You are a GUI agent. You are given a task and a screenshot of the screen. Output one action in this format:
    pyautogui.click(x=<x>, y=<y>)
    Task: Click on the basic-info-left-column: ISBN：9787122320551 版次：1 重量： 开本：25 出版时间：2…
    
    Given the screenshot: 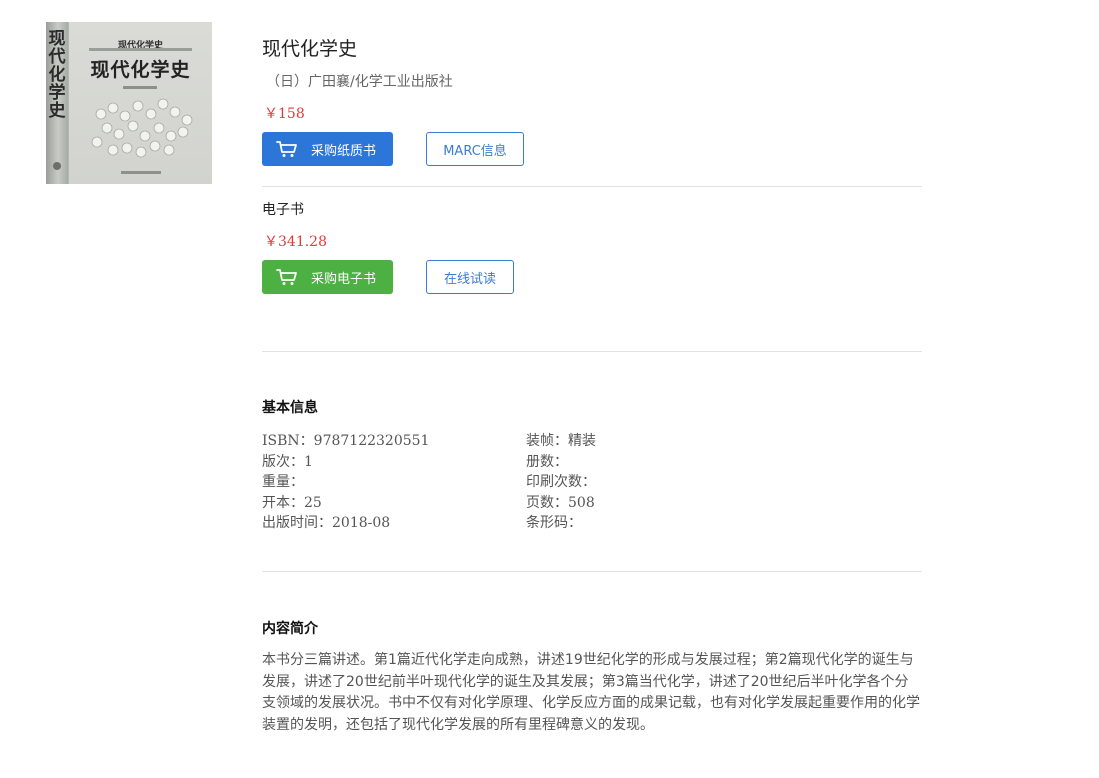 What is the action you would take?
    pyautogui.click(x=345, y=482)
    